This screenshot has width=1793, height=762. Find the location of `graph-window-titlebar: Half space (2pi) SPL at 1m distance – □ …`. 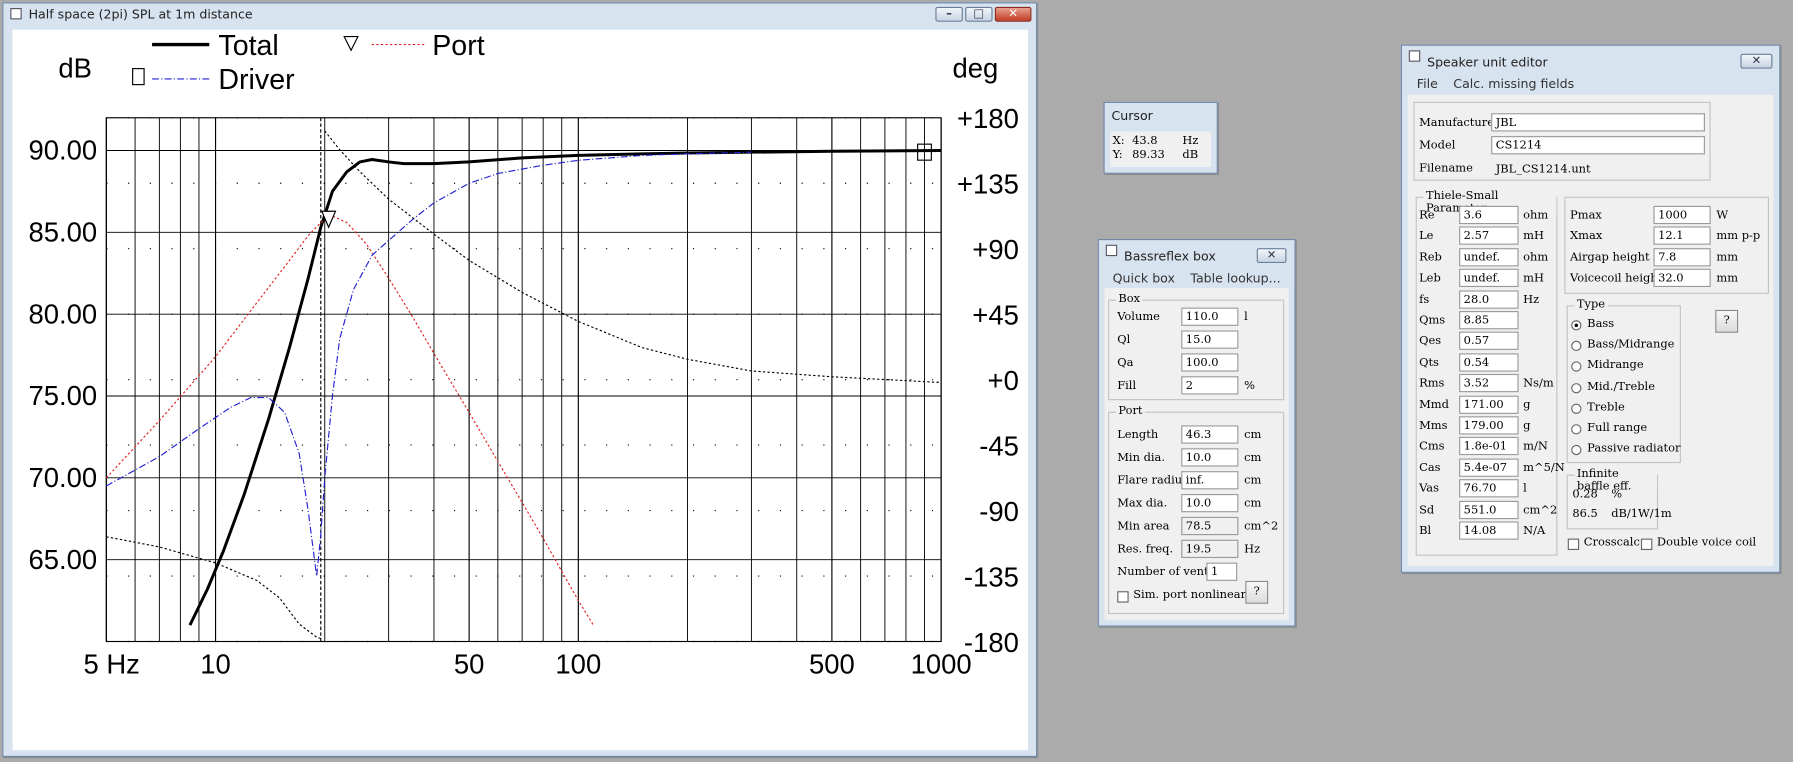

graph-window-titlebar: Half space (2pi) SPL at 1m distance – □ … is located at coordinates (519, 13).